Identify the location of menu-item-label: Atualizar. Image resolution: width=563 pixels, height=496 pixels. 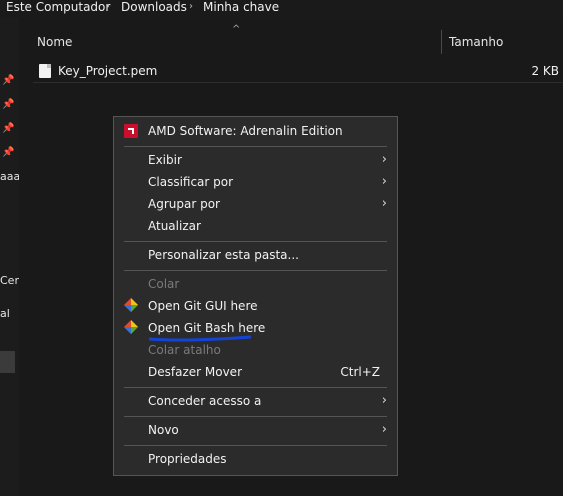
(174, 226).